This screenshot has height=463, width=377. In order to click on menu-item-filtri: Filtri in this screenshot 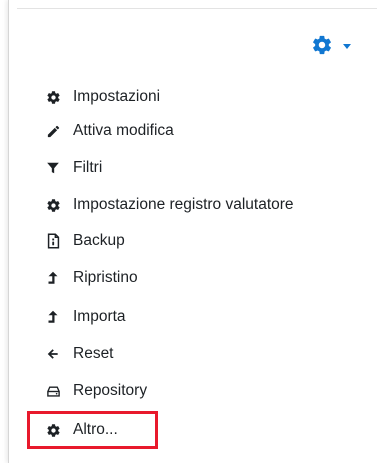, I will do `click(73, 168)`.